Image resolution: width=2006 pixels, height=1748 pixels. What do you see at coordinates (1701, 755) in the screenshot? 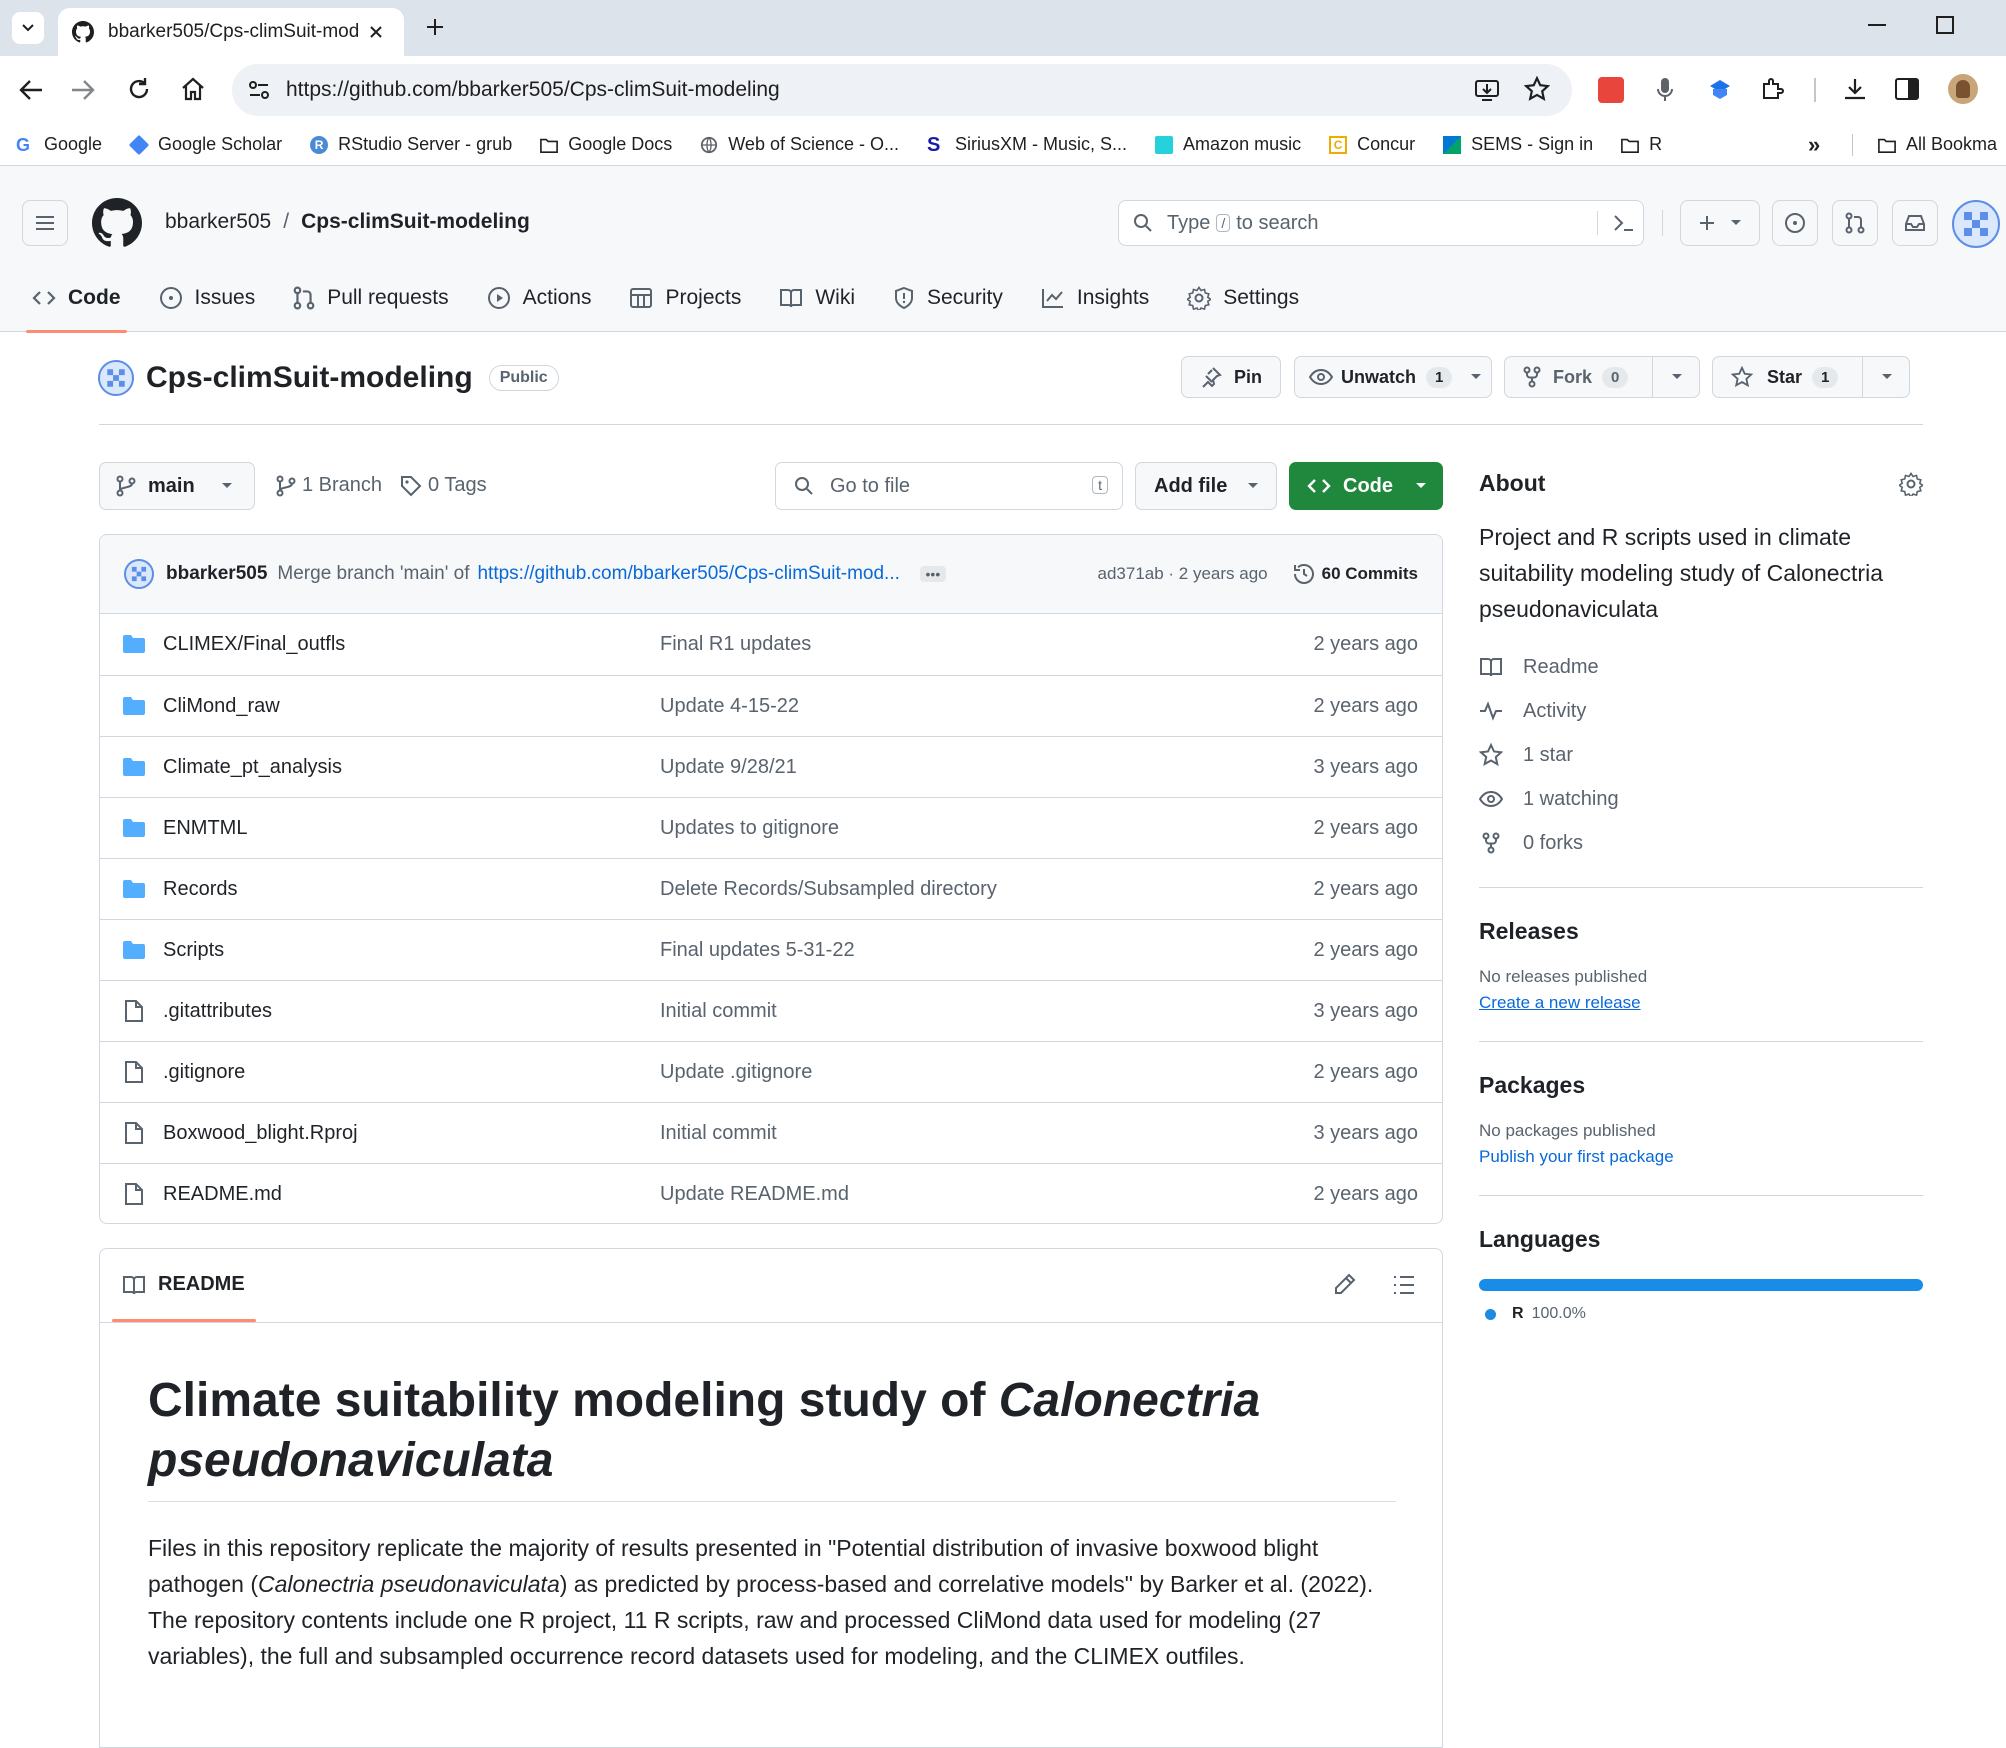
I see `stars-link: 1 star` at bounding box center [1701, 755].